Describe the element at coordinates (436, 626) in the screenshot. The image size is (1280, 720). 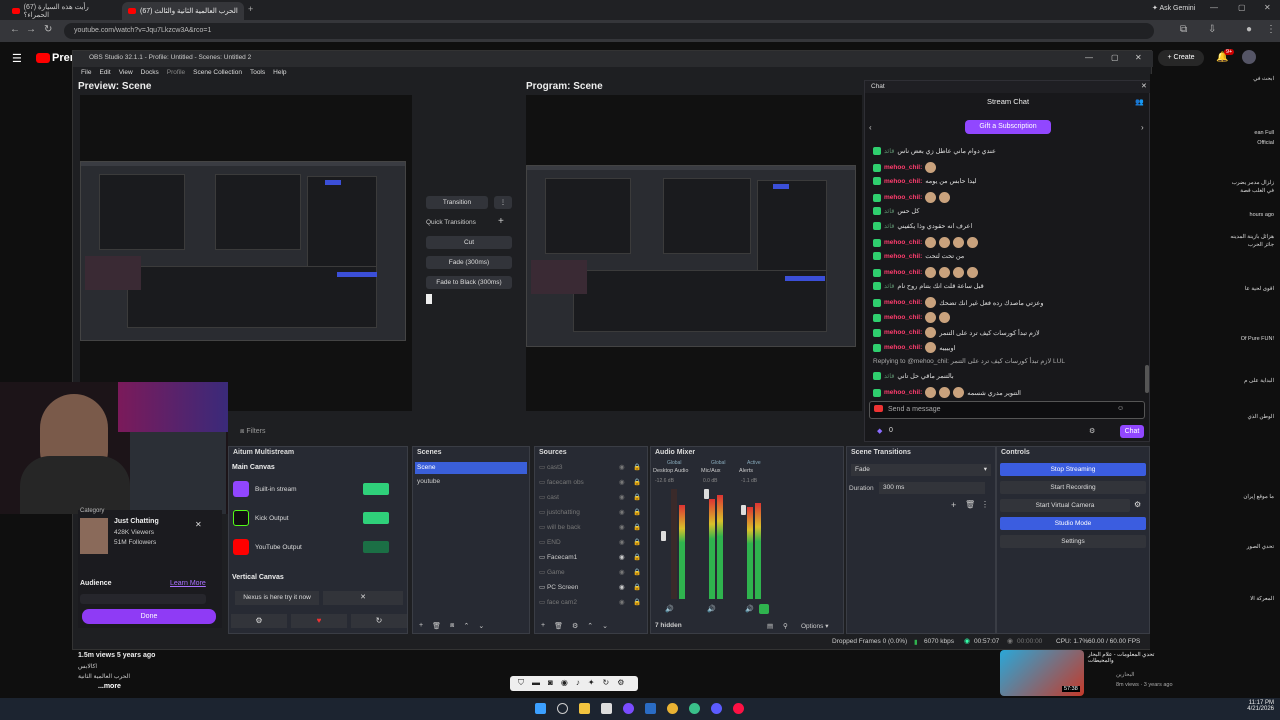
I see `remove-scene-icon: 🗑` at that location.